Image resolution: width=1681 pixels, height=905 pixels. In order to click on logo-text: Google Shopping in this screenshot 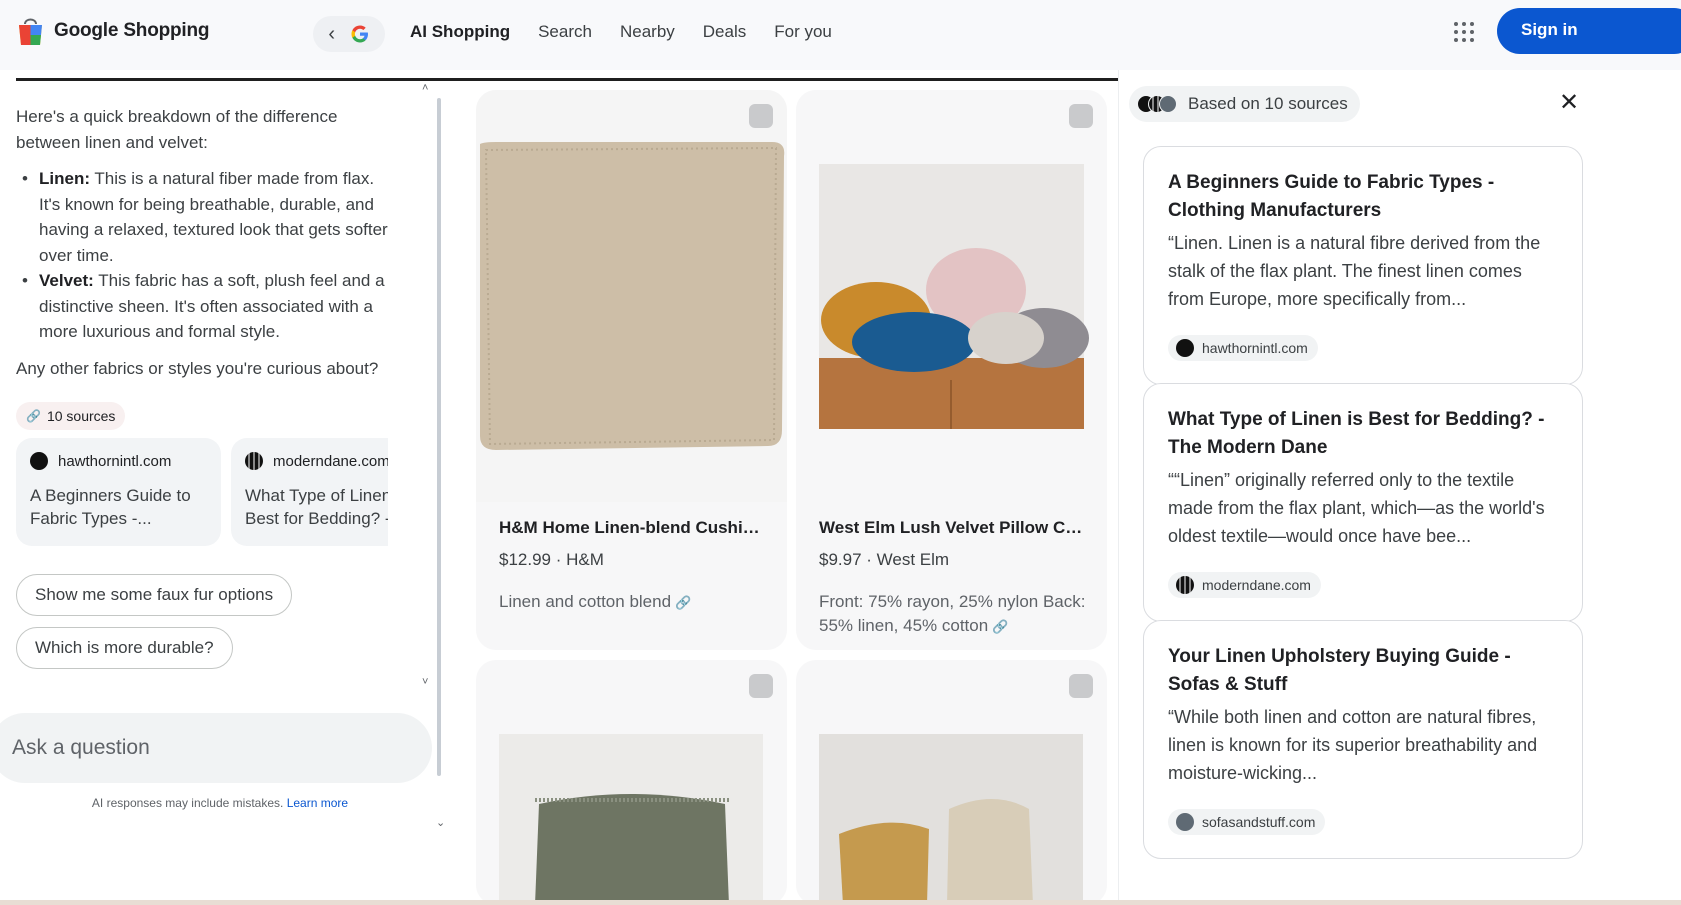, I will do `click(132, 30)`.